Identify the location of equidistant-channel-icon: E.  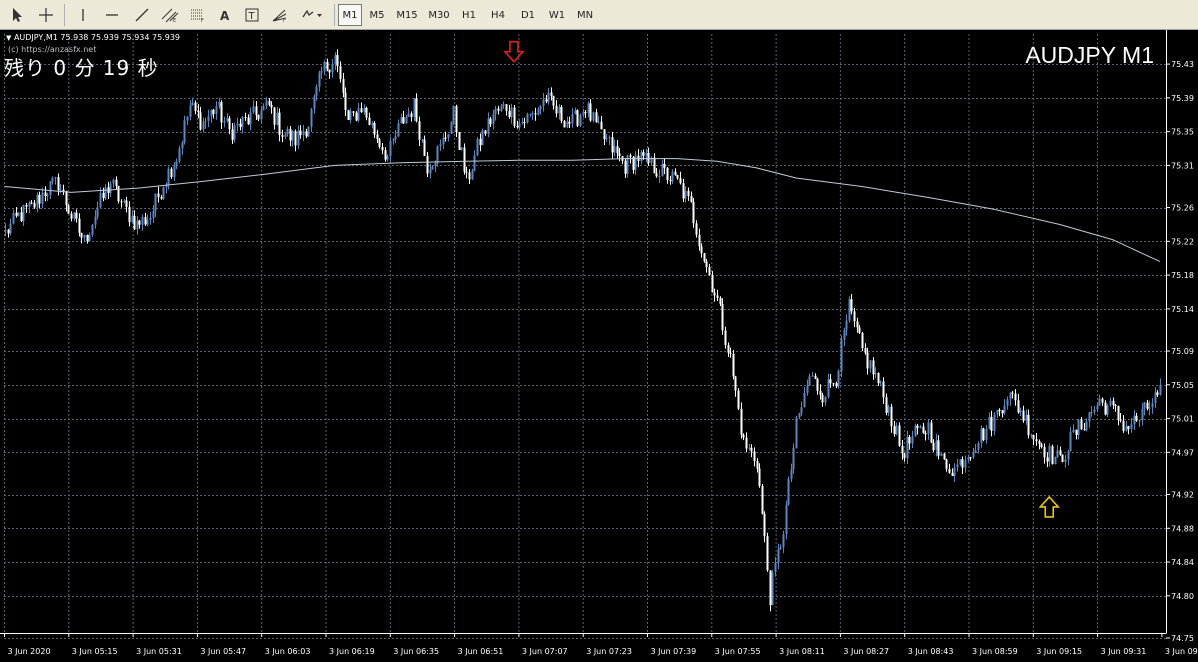
(170, 15).